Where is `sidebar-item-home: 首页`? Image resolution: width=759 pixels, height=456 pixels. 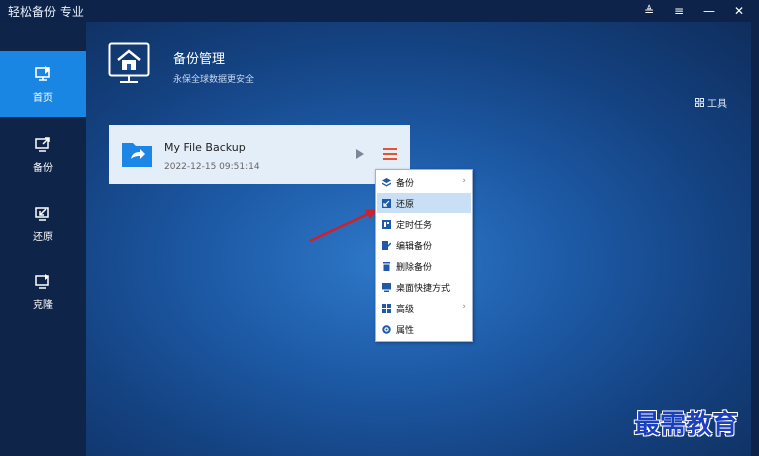
sidebar-item-home: 首页 is located at coordinates (43, 84).